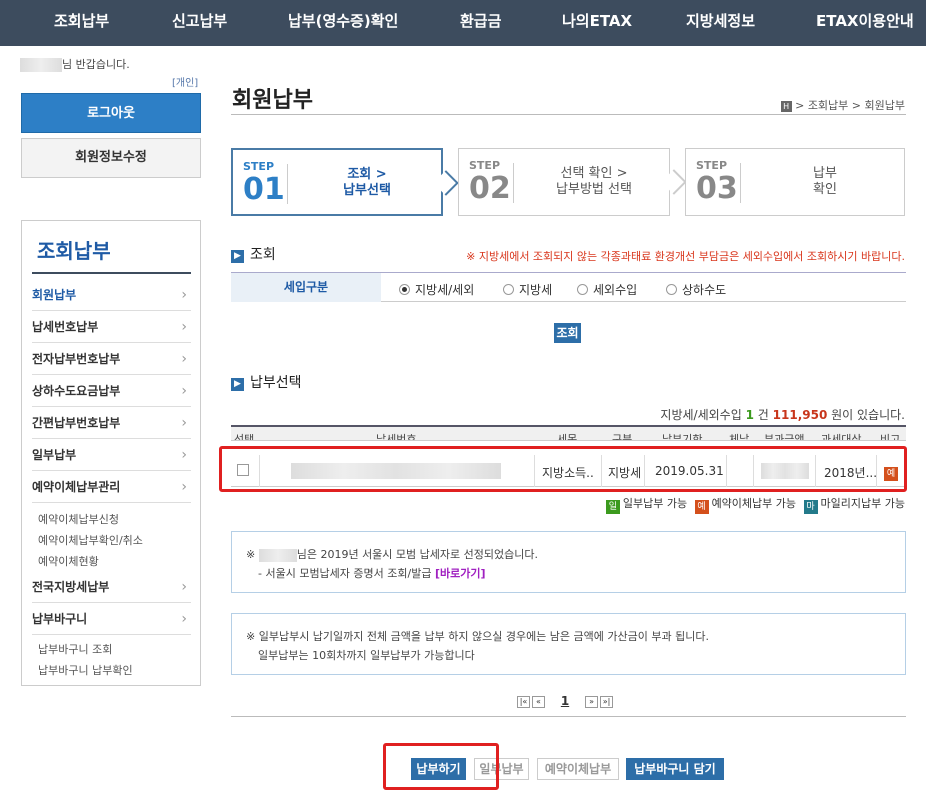 Image resolution: width=926 pixels, height=795 pixels. What do you see at coordinates (597, 23) in the screenshot?
I see `nav-item-my-etax: 나의ETAX` at bounding box center [597, 23].